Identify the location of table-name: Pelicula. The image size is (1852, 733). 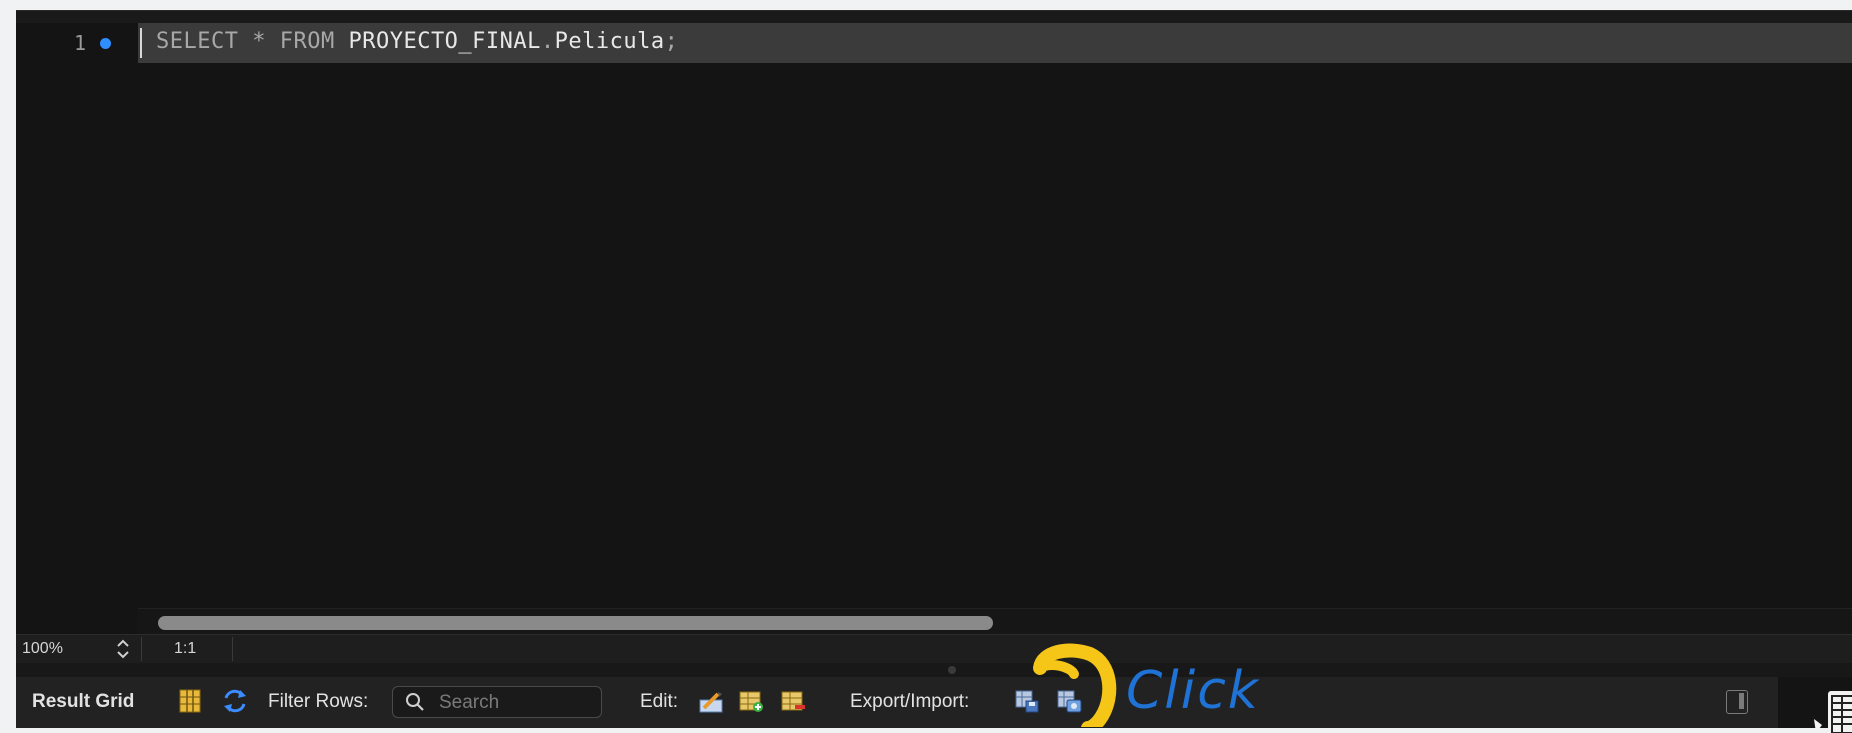
(609, 41).